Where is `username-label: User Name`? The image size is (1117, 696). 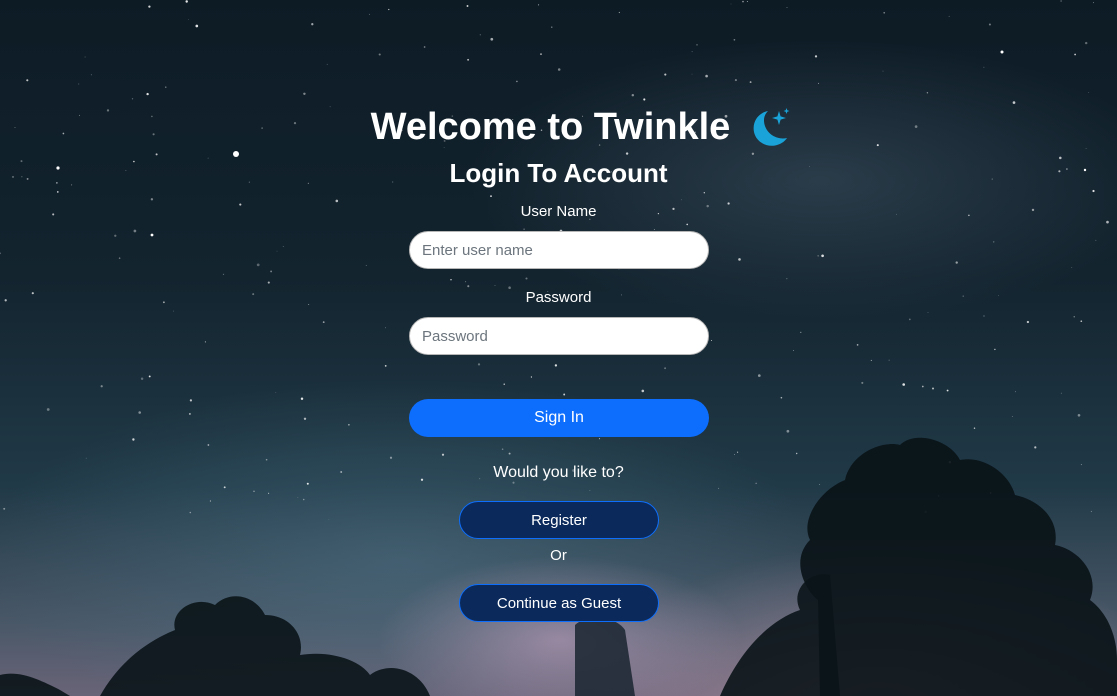 username-label: User Name is located at coordinates (558, 211).